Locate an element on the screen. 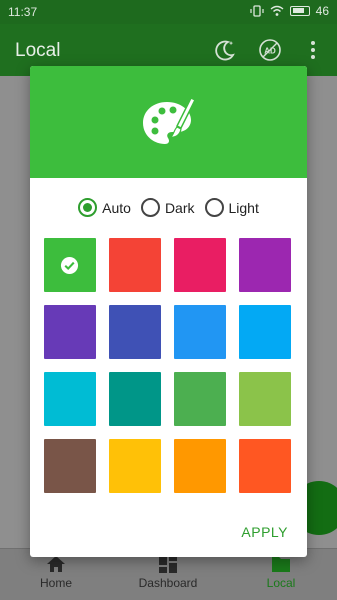 The width and height of the screenshot is (337, 600). apply-button: APPLY is located at coordinates (264, 532).